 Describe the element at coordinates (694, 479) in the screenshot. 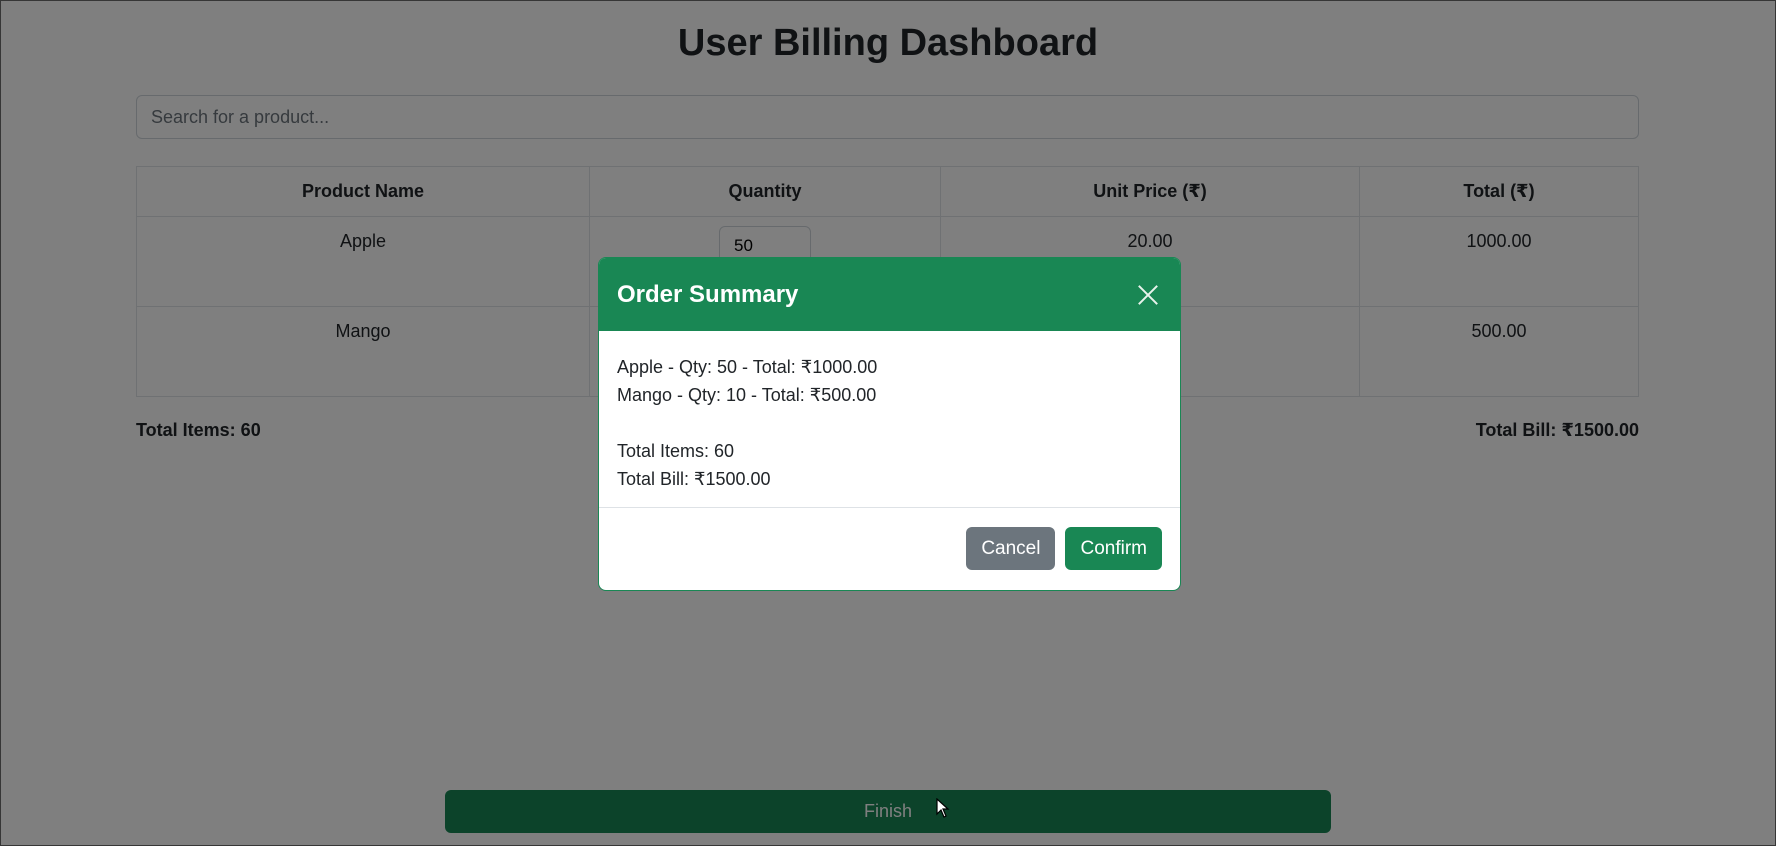

I see `modal-total-bill: Total Bill: ₹1500.00` at that location.